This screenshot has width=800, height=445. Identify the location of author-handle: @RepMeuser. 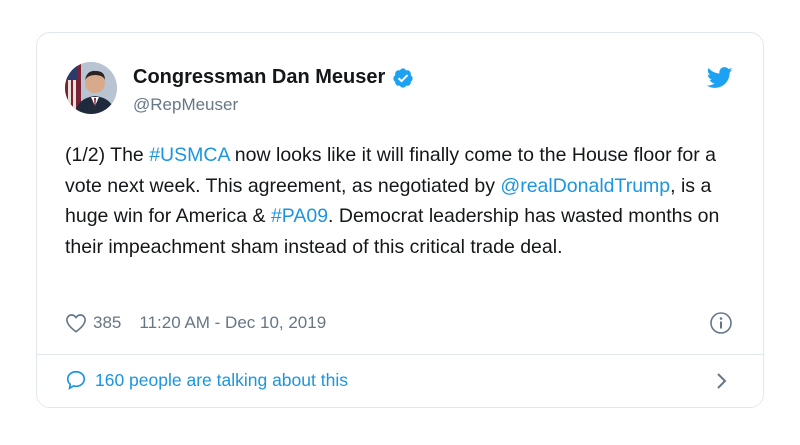
(185, 105).